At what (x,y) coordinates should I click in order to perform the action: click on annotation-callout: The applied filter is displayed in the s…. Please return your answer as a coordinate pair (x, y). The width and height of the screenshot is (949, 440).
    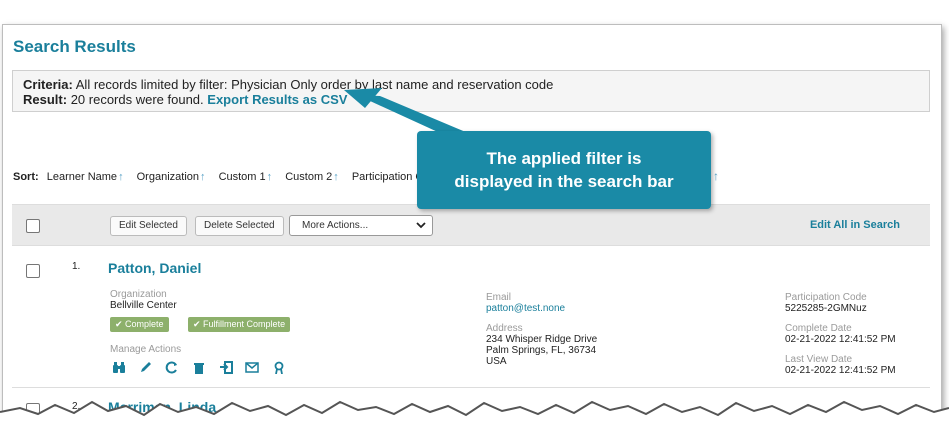
    Looking at the image, I should click on (564, 170).